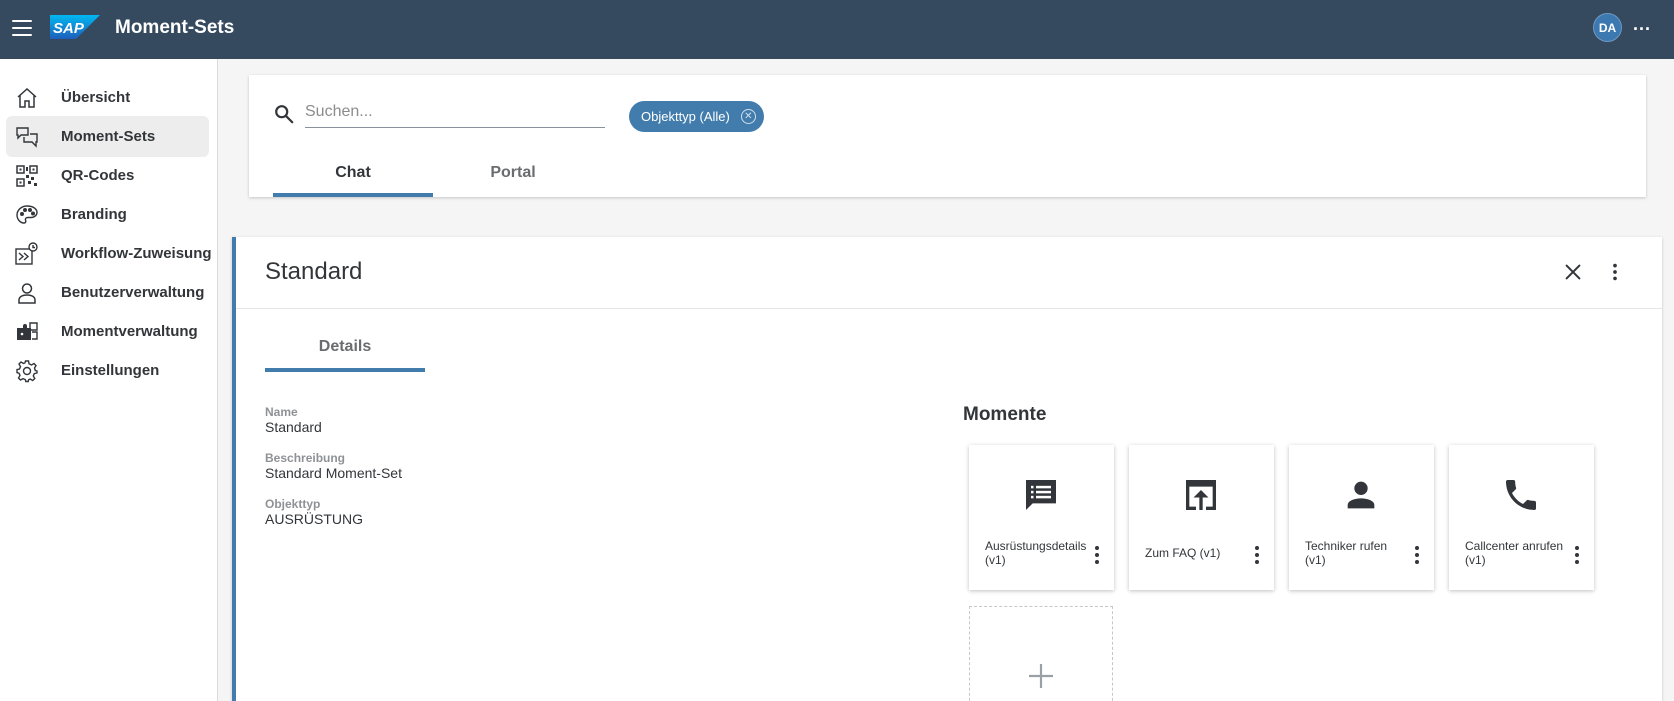  What do you see at coordinates (1573, 272) in the screenshot?
I see `close-icon` at bounding box center [1573, 272].